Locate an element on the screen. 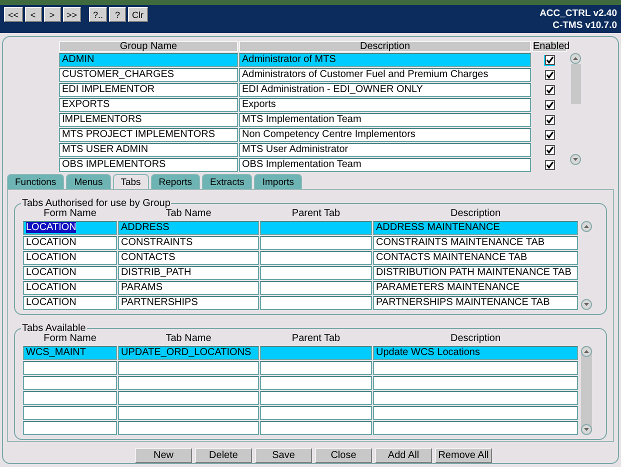  toolbar-button: ?.. is located at coordinates (98, 14).